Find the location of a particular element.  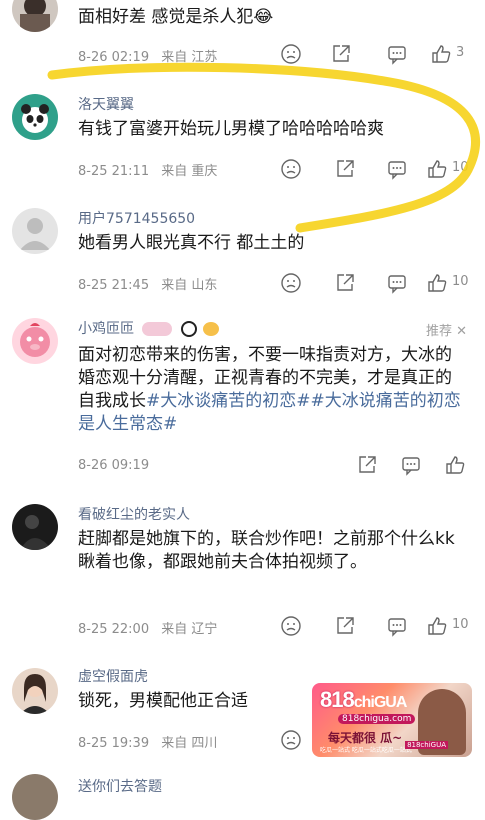

comment-time: 8-26 09:19 is located at coordinates (114, 465).